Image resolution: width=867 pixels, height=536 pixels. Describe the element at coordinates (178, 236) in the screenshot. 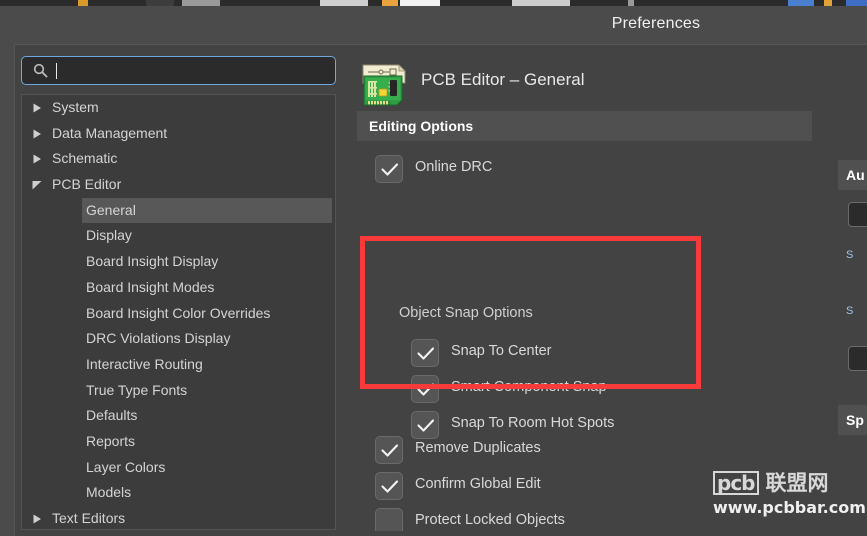

I see `tree-item-display: Display` at that location.